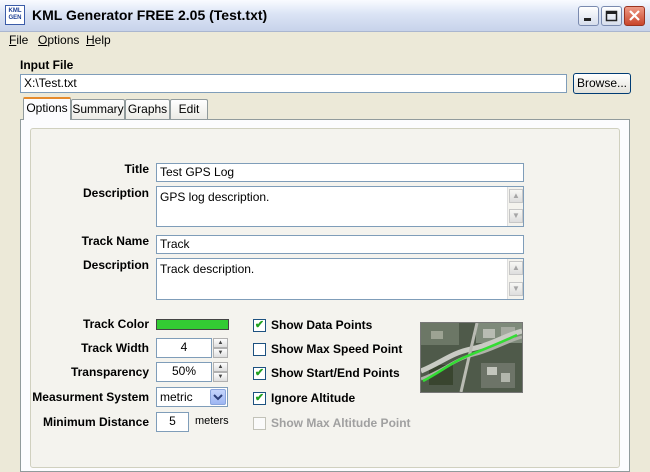  What do you see at coordinates (313, 398) in the screenshot?
I see `ignore-altitude-label: Ignore Altitude` at bounding box center [313, 398].